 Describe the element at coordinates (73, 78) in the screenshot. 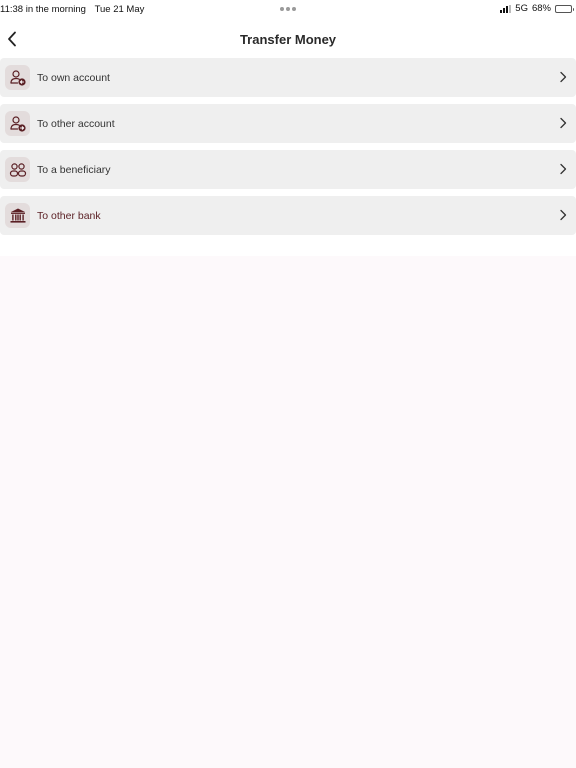

I see `option-label: To own account` at that location.